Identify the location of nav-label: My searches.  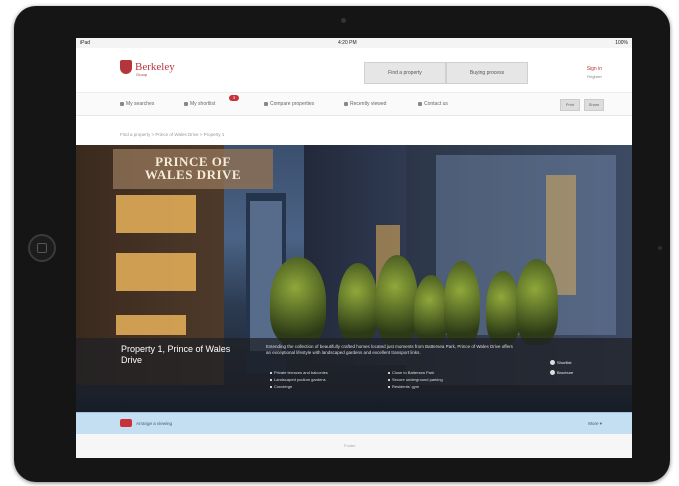
(140, 104).